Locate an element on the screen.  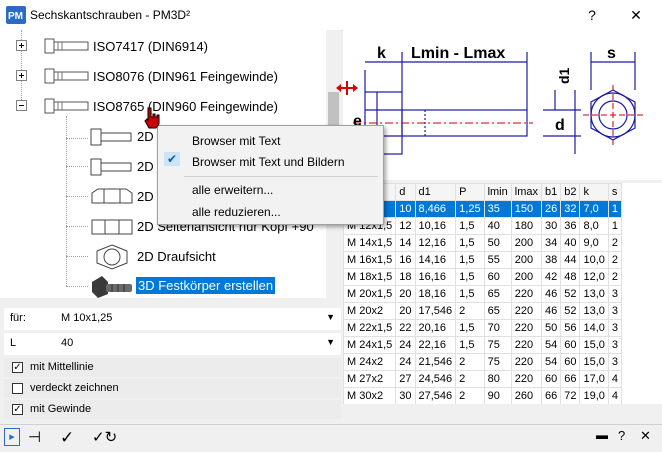
table-cell: 18,16 is located at coordinates (435, 294).